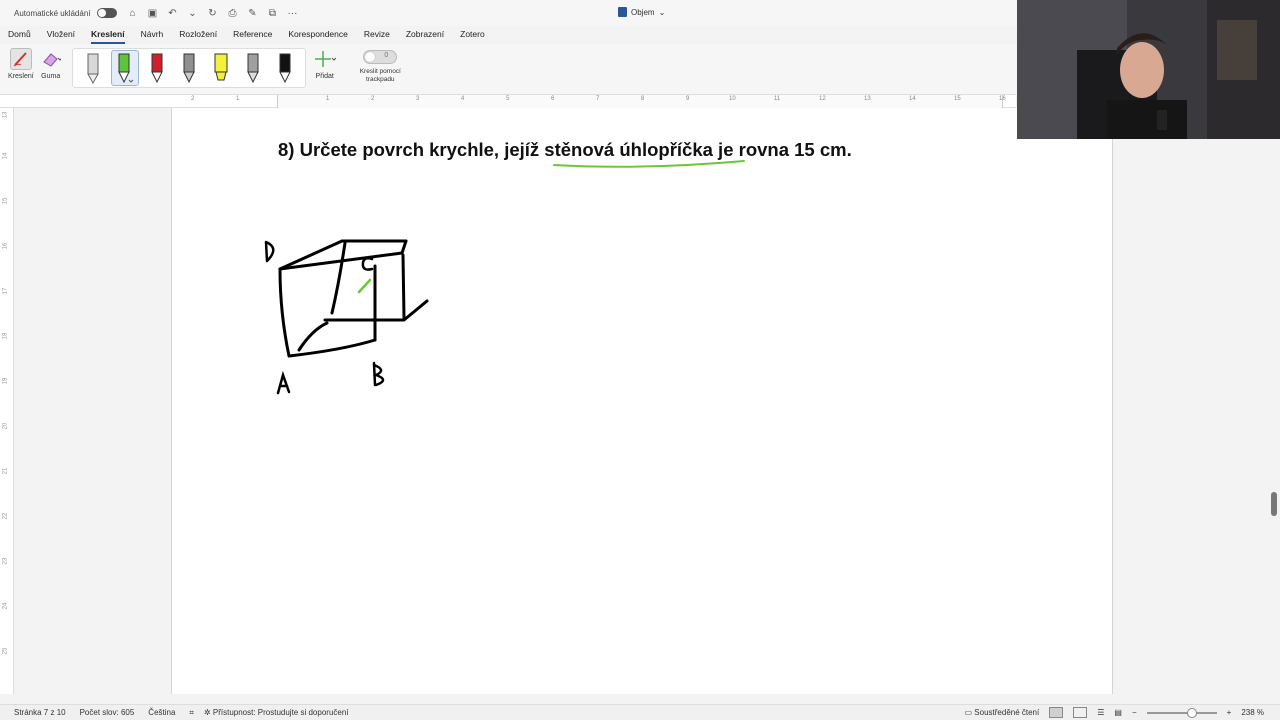 The width and height of the screenshot is (1280, 720). I want to click on dropdown-icon: ⌄, so click(193, 13).